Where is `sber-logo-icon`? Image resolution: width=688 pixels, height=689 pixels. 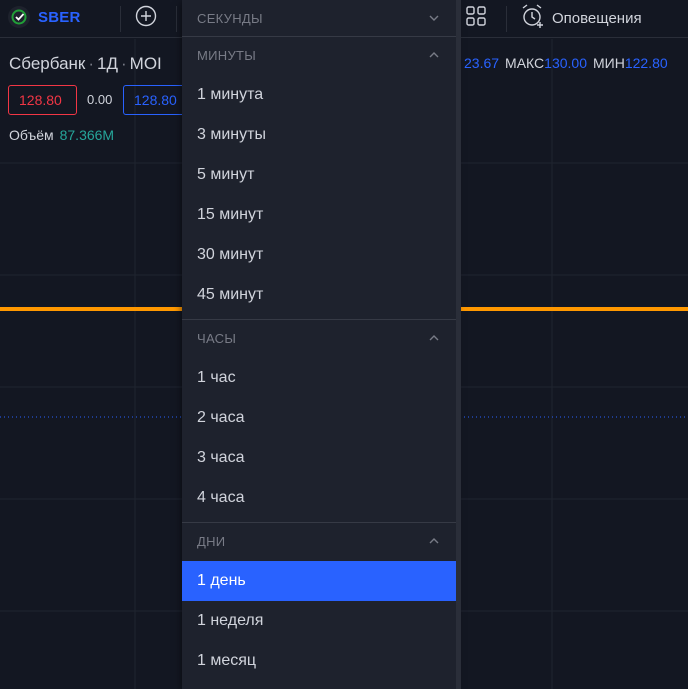
sber-logo-icon is located at coordinates (19, 17).